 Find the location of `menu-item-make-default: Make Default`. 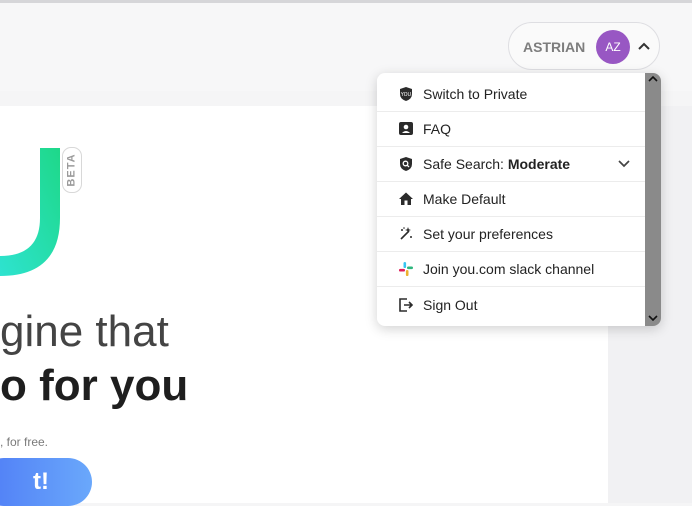

menu-item-make-default: Make Default is located at coordinates (511, 199).